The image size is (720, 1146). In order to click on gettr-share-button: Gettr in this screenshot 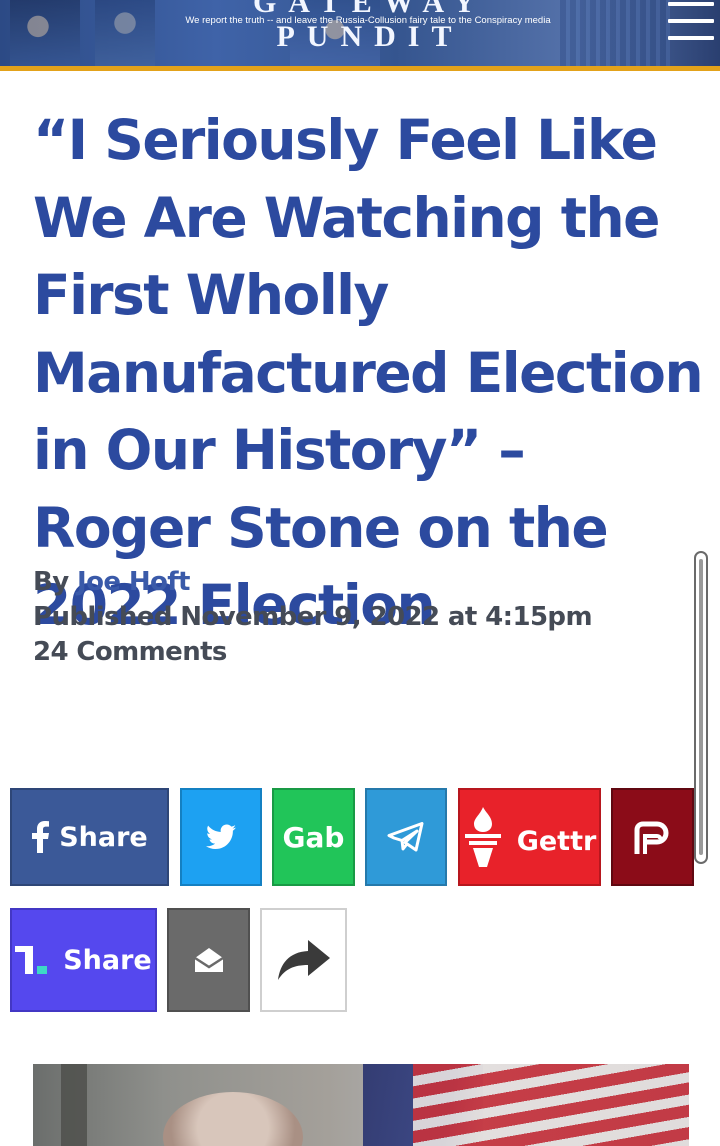, I will do `click(529, 837)`.